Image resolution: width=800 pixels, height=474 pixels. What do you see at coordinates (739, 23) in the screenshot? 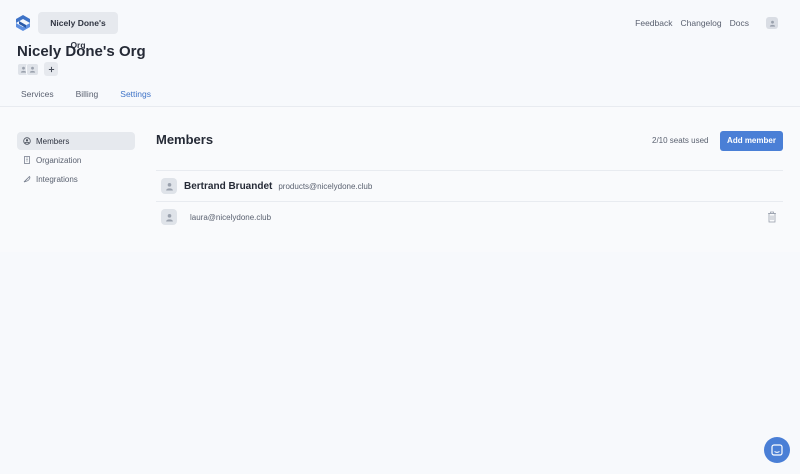
I see `docs-link: Docs` at bounding box center [739, 23].